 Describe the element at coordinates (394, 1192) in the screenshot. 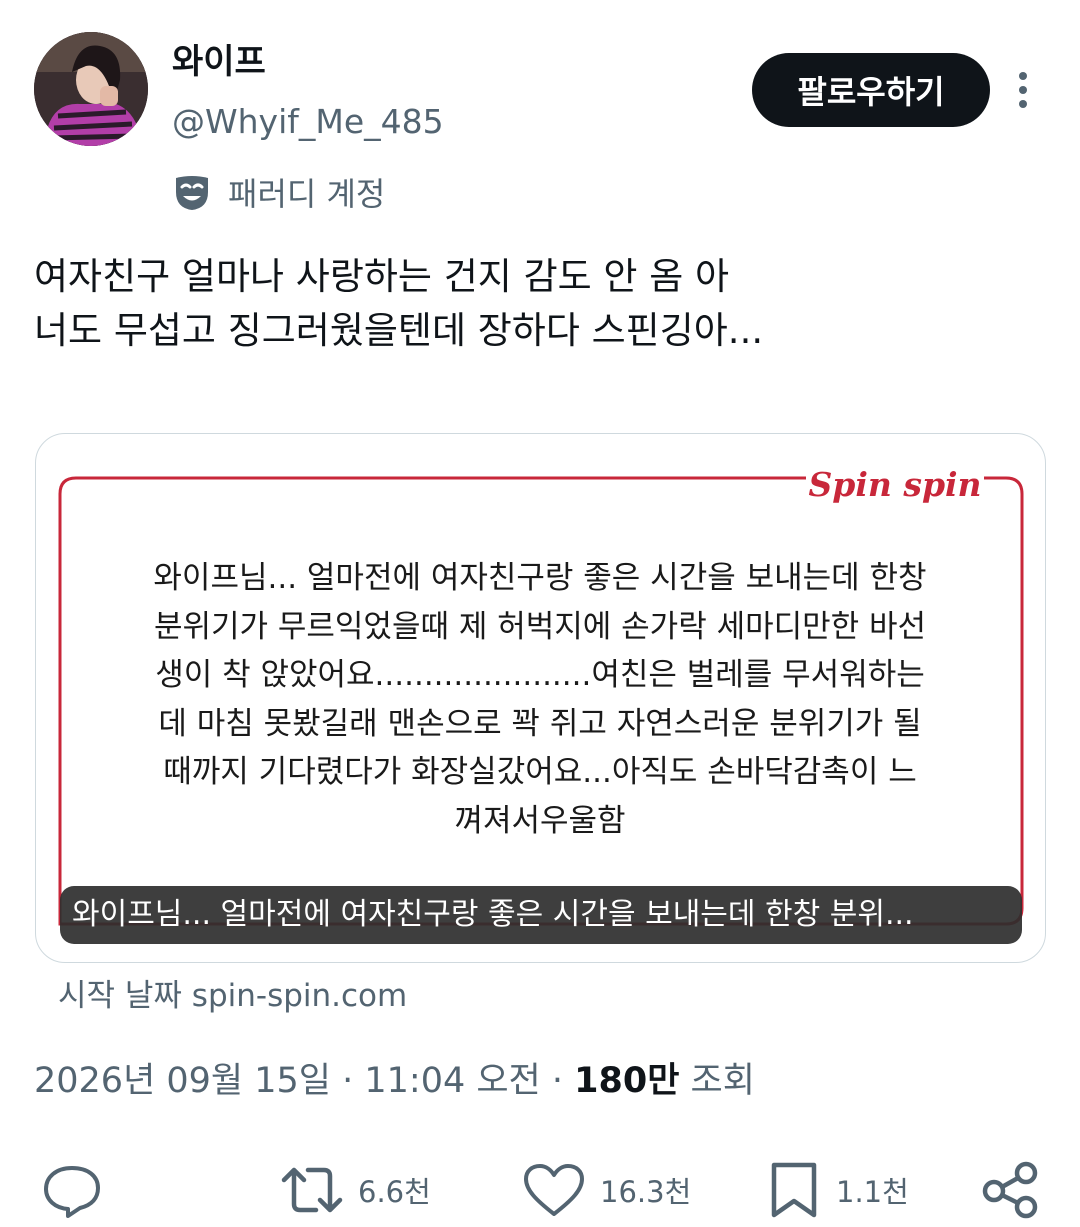

I see `retweet-count: 6.6천` at that location.